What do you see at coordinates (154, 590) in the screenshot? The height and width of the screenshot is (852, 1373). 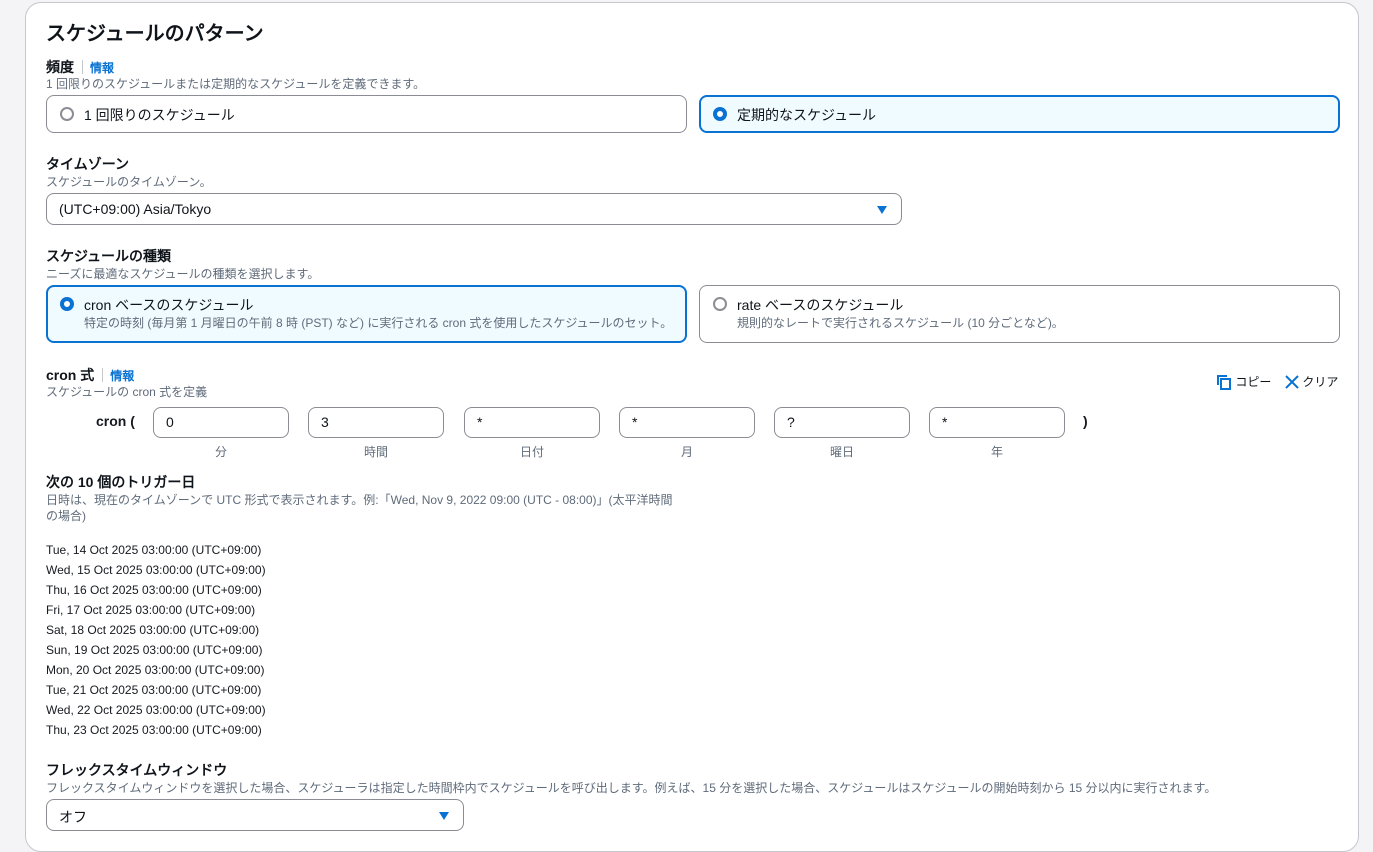 I see `trigger-date: Thu, 16 Oct 2025 03:00:00 (UTC+09:00)` at bounding box center [154, 590].